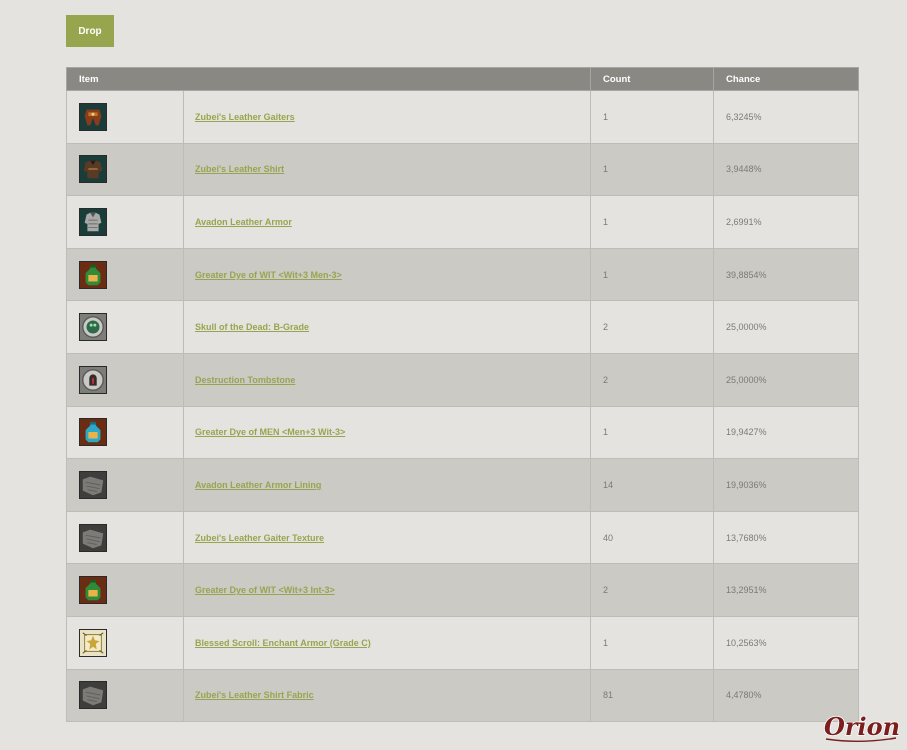 This screenshot has height=750, width=907. What do you see at coordinates (387, 327) in the screenshot?
I see `item-name-cell: Skull of the Dead: B-Grade` at bounding box center [387, 327].